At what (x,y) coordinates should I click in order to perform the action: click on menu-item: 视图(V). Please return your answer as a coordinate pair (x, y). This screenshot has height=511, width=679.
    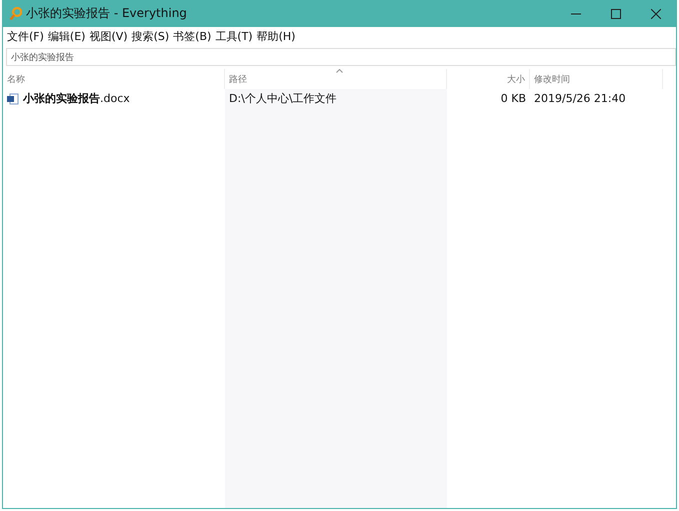
    Looking at the image, I should click on (108, 36).